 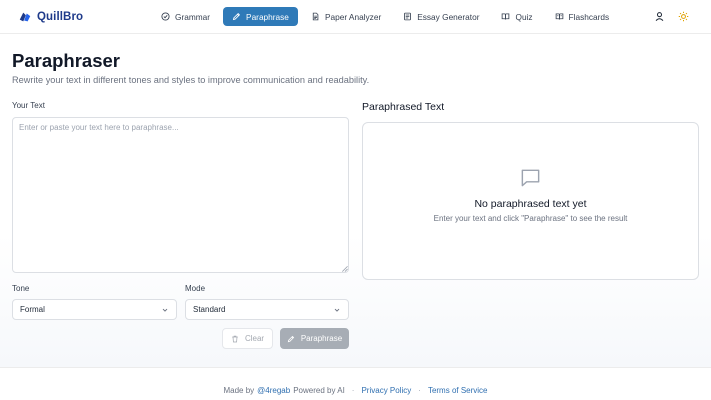 I want to click on nav-item-label: Paper Analyzer, so click(x=353, y=16).